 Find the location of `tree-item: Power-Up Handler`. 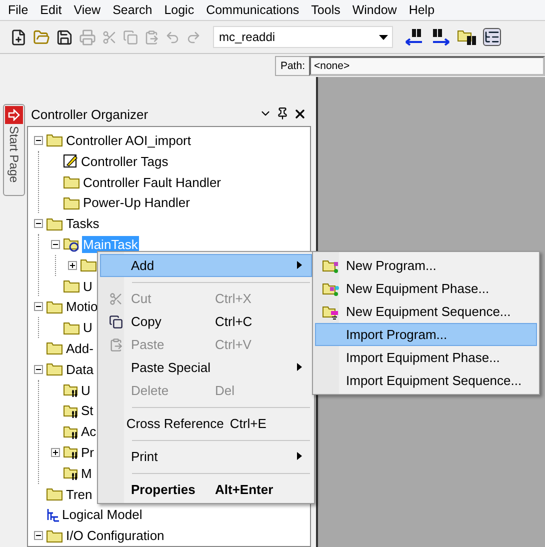

tree-item: Power-Up Handler is located at coordinates (136, 203).